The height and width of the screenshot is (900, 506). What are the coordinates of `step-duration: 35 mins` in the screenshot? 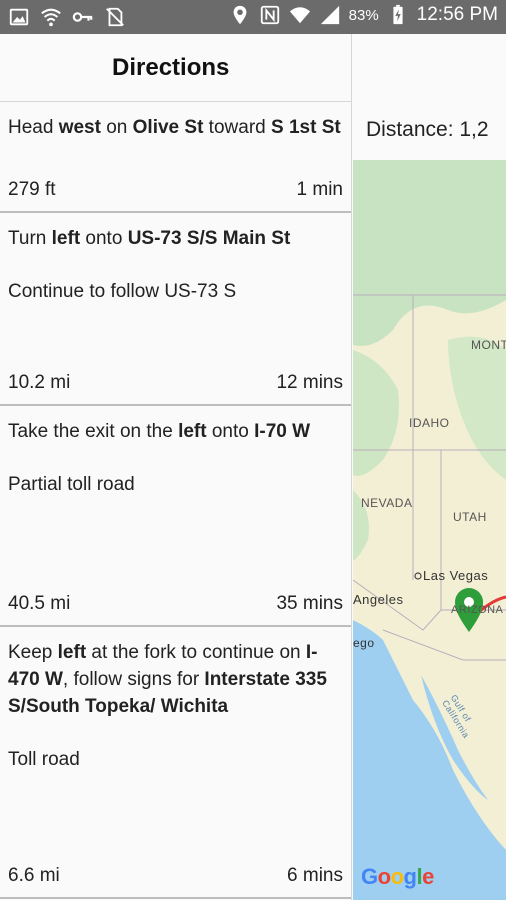 It's located at (309, 603).